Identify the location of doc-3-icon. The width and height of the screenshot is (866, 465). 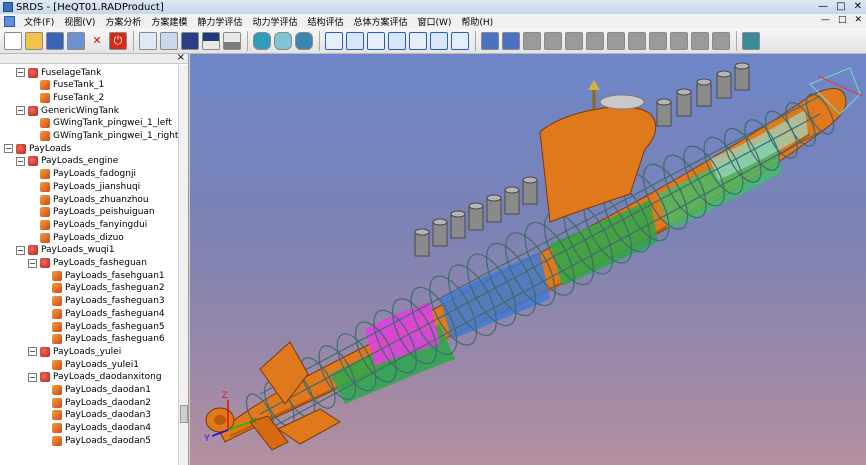
(574, 40).